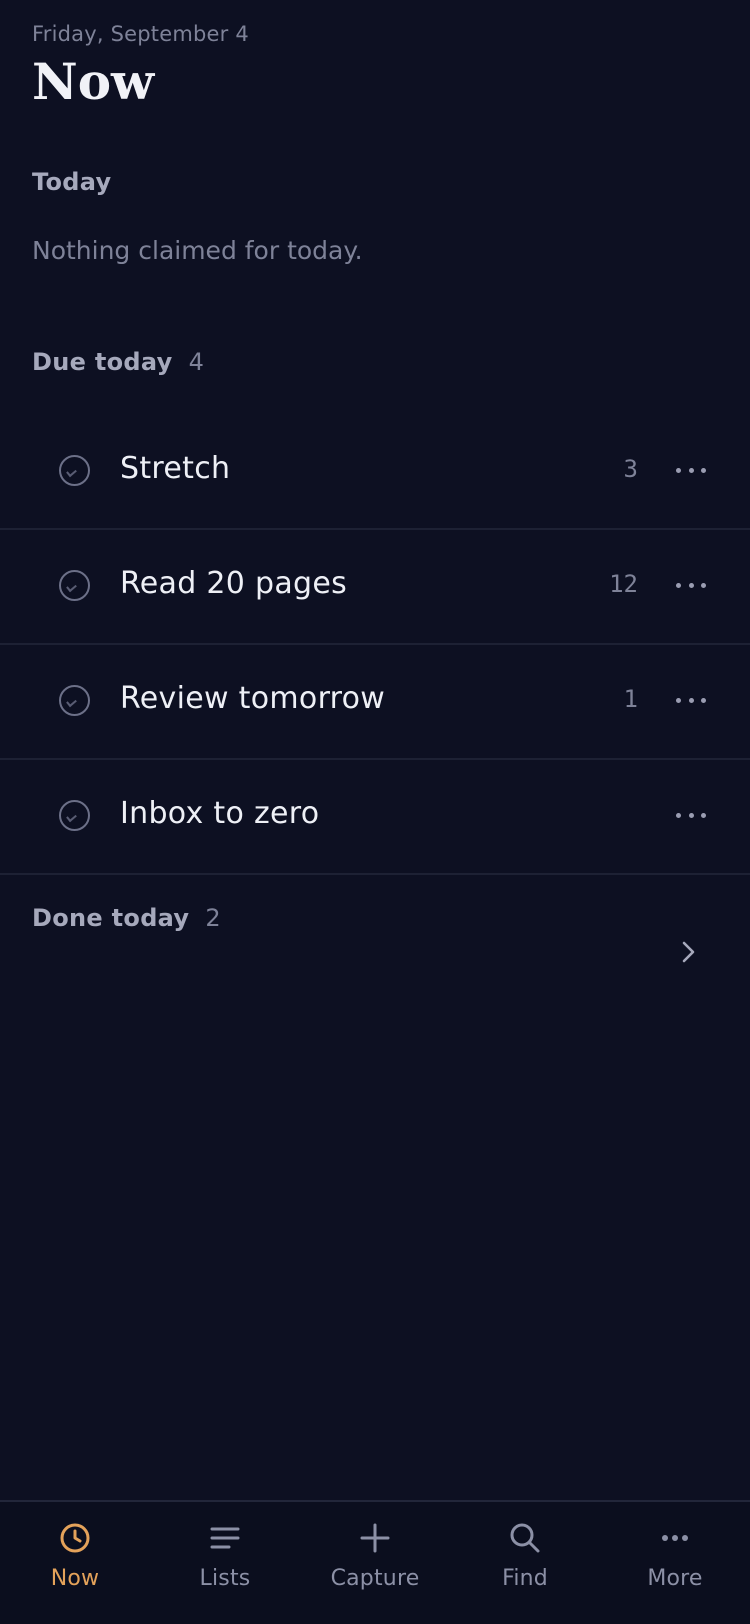 The image size is (750, 1624). I want to click on tab-find: Find, so click(525, 1563).